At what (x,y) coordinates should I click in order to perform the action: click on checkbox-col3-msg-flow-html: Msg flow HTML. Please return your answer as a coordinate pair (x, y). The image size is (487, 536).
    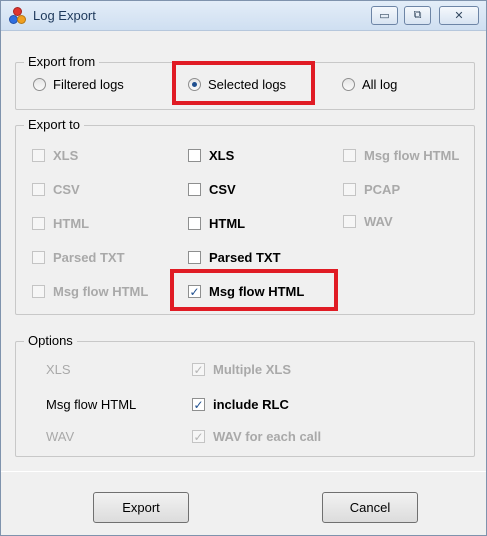
    Looking at the image, I should click on (401, 155).